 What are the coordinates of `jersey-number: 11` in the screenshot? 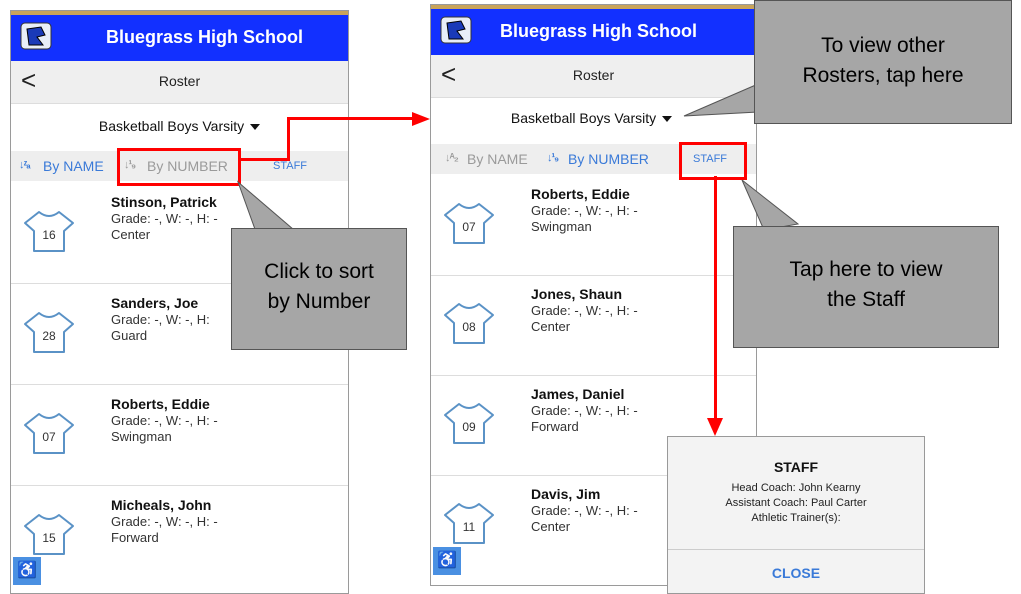 It's located at (469, 527).